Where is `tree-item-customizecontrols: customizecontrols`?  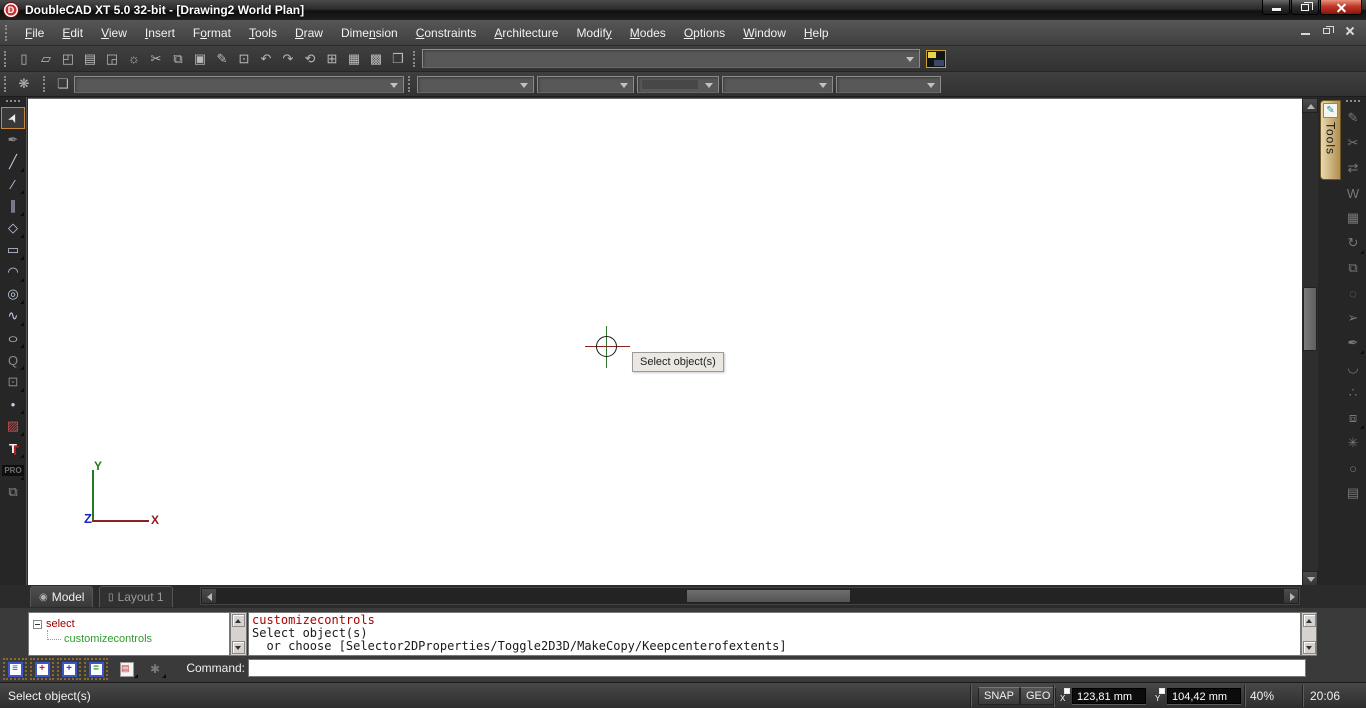 tree-item-customizecontrols: customizecontrols is located at coordinates (99, 637).